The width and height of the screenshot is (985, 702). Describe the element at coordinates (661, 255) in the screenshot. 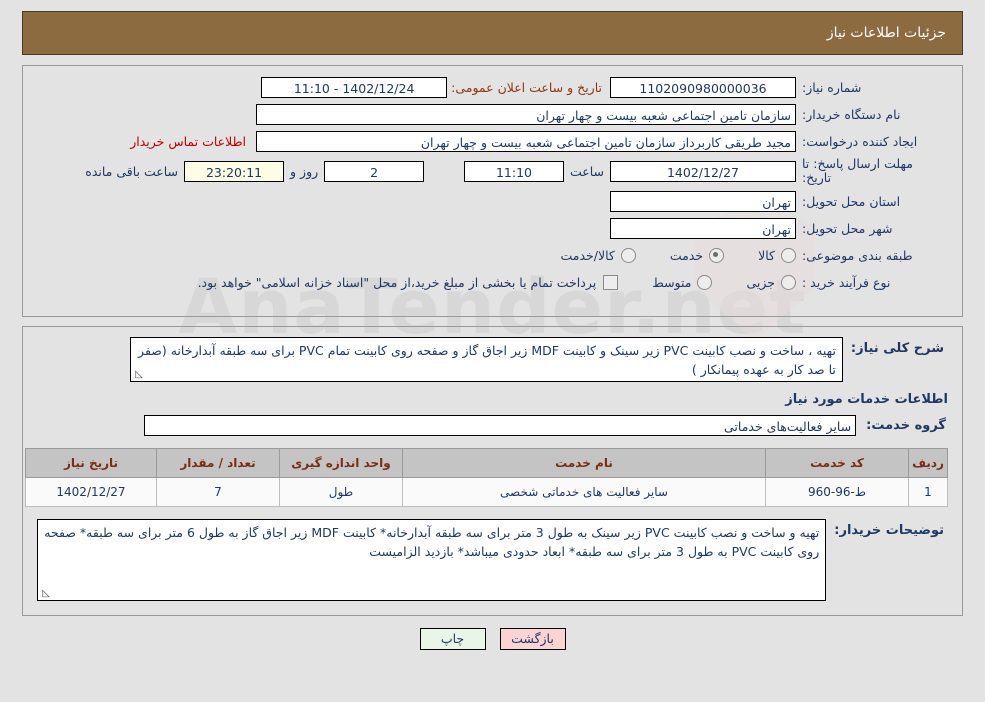

I see `subject-category-radio-group: کالا خدمت کالا/خدمت` at that location.